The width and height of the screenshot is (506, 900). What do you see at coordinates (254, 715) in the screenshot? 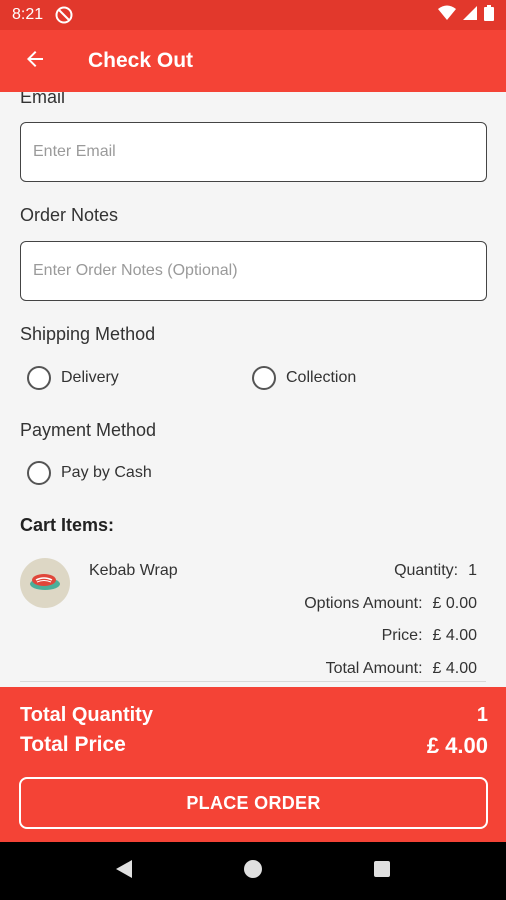
I see `total-quantity-row: Total Quantity 1` at bounding box center [254, 715].